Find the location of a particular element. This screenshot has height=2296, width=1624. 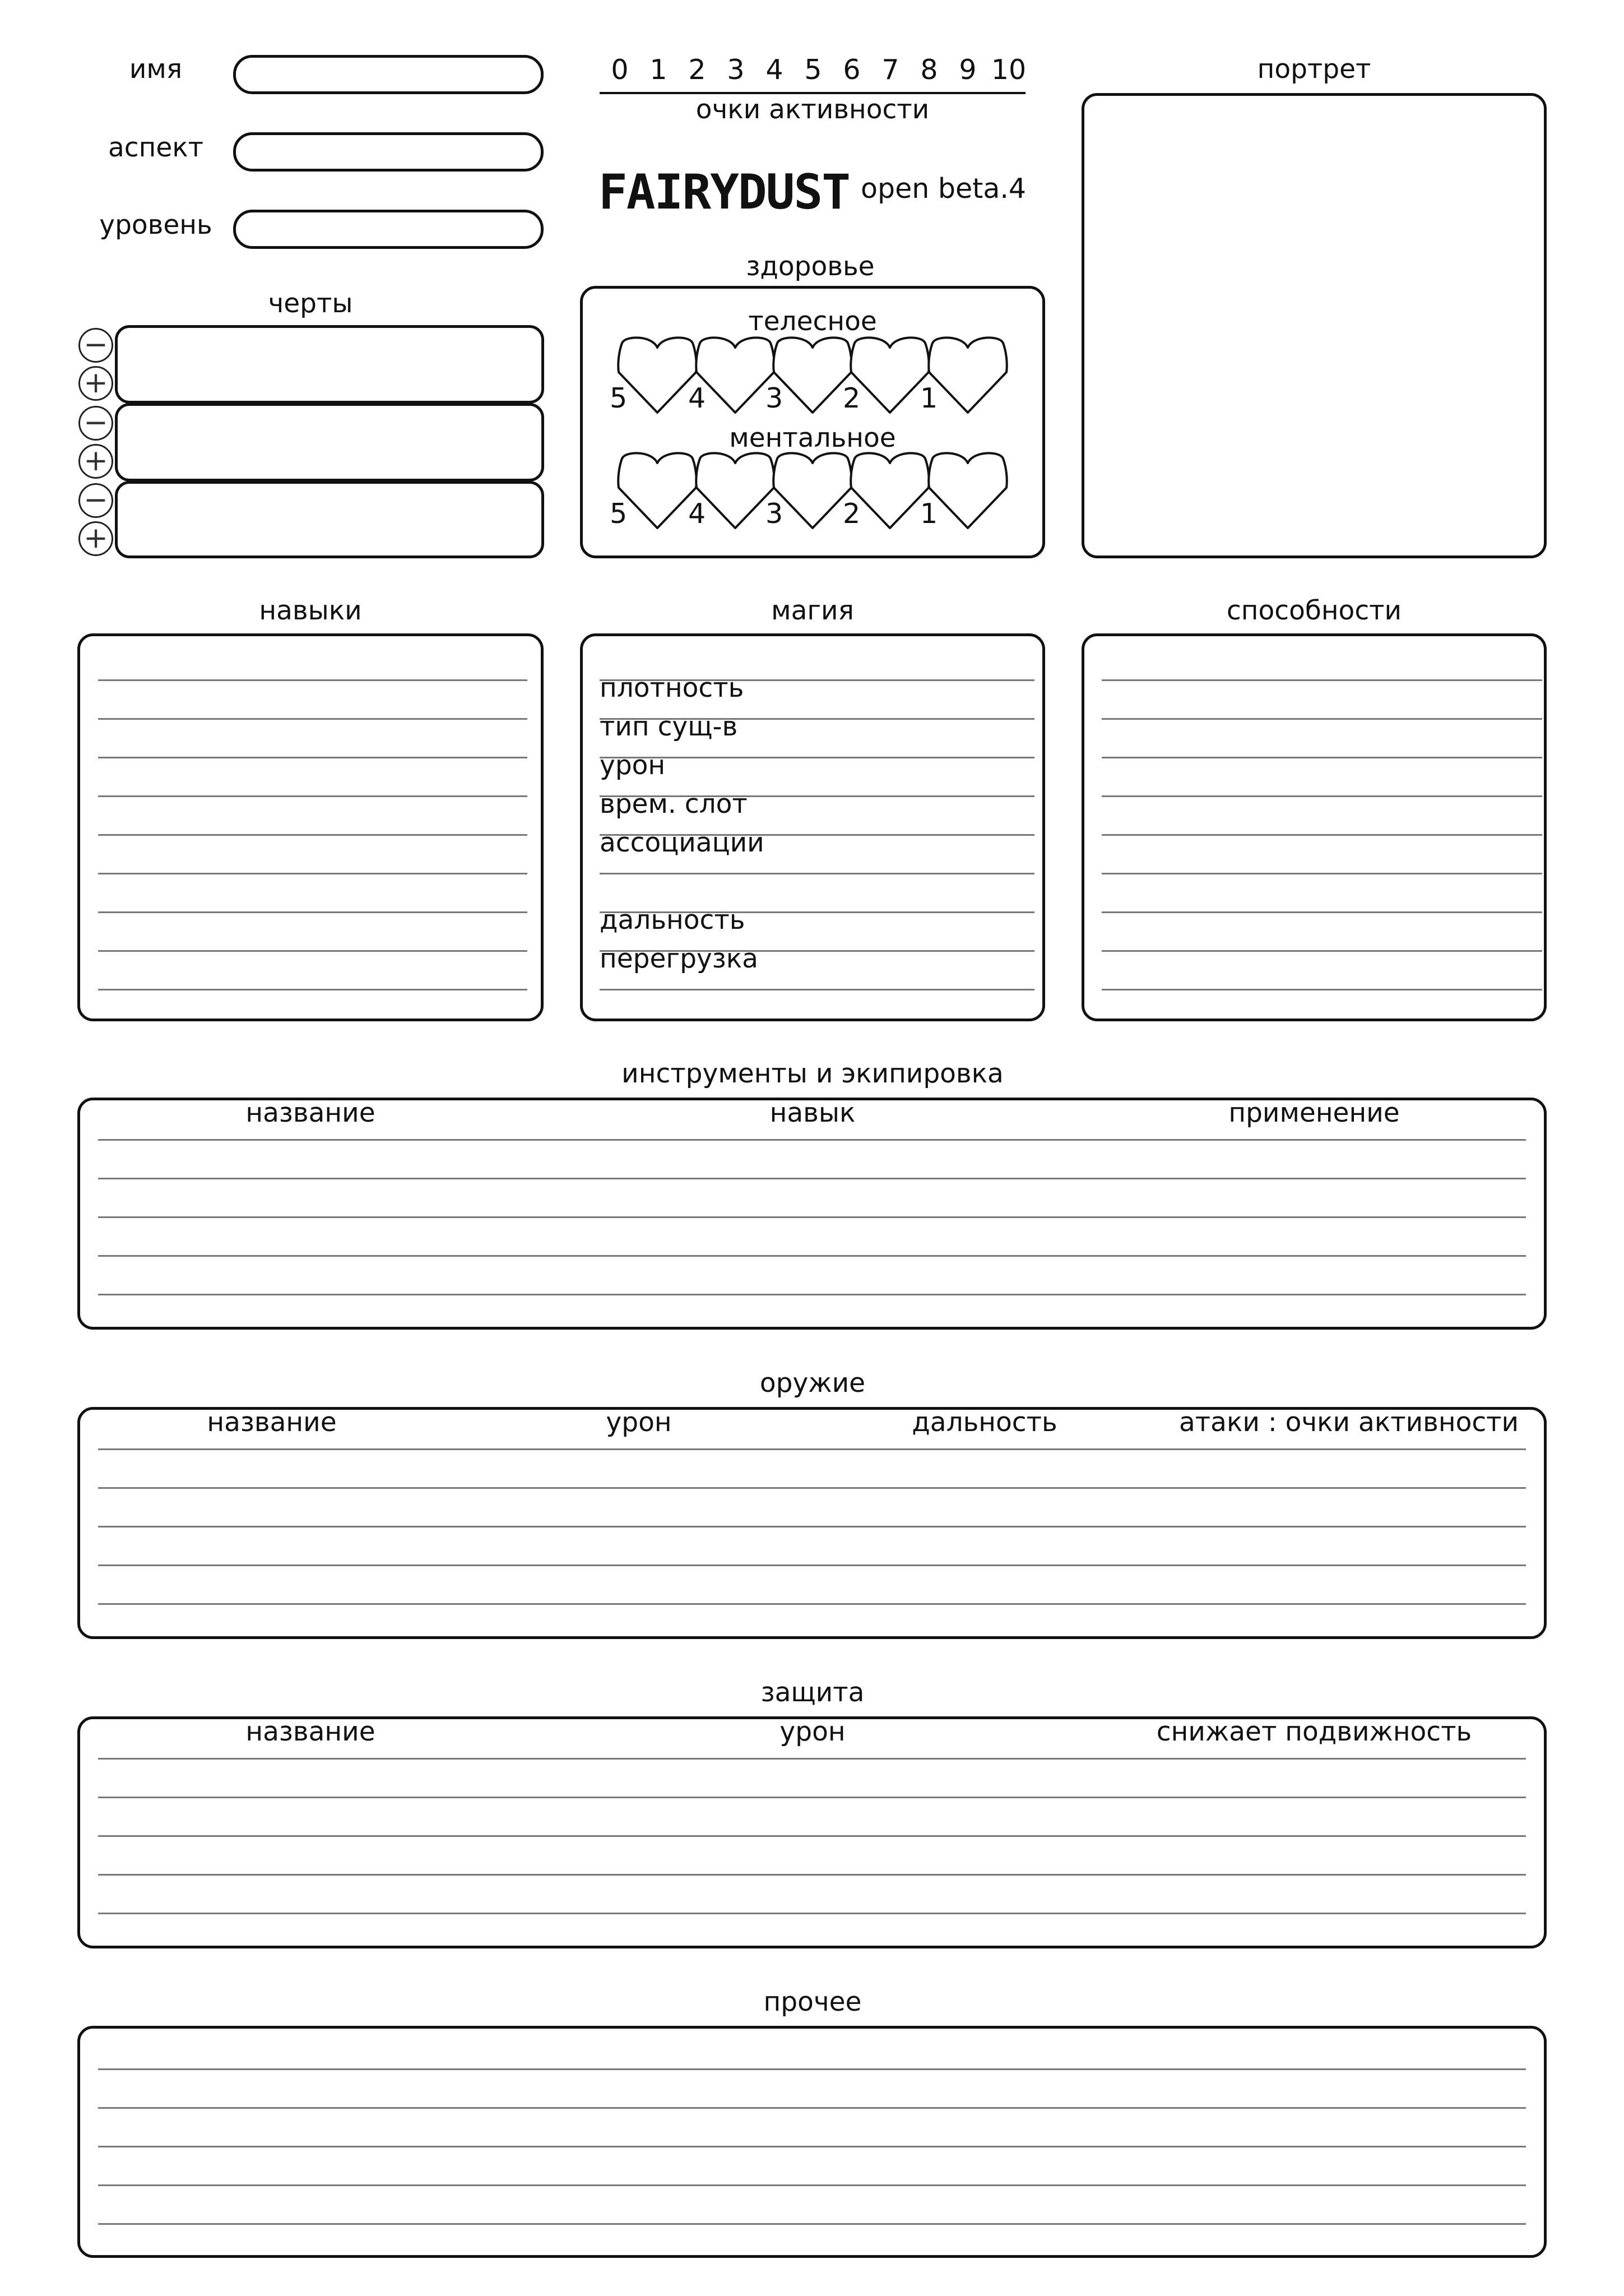

physical-num-4: 4 is located at coordinates (697, 398).